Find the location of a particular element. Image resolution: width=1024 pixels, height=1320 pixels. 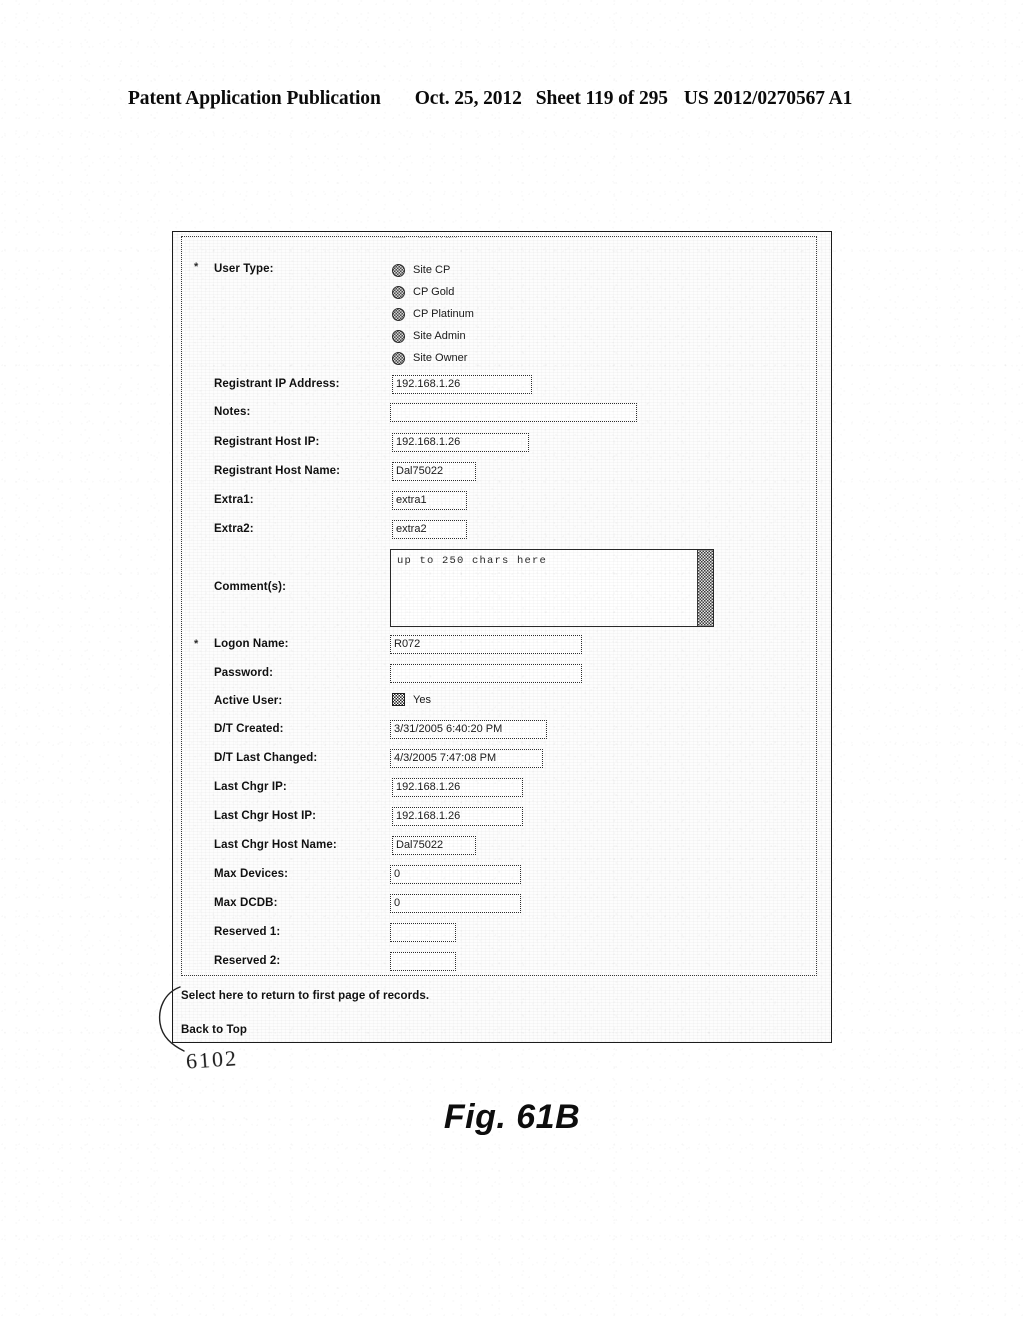

input-extra1: extra1 is located at coordinates (429, 500).